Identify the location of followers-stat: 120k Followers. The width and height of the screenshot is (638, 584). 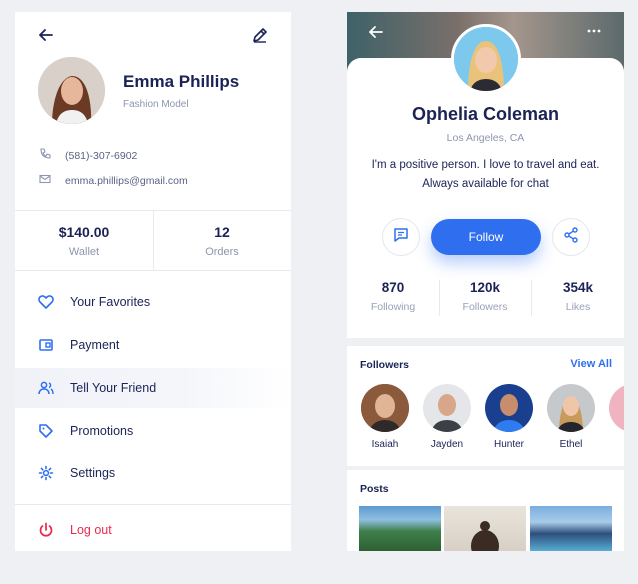
(485, 296).